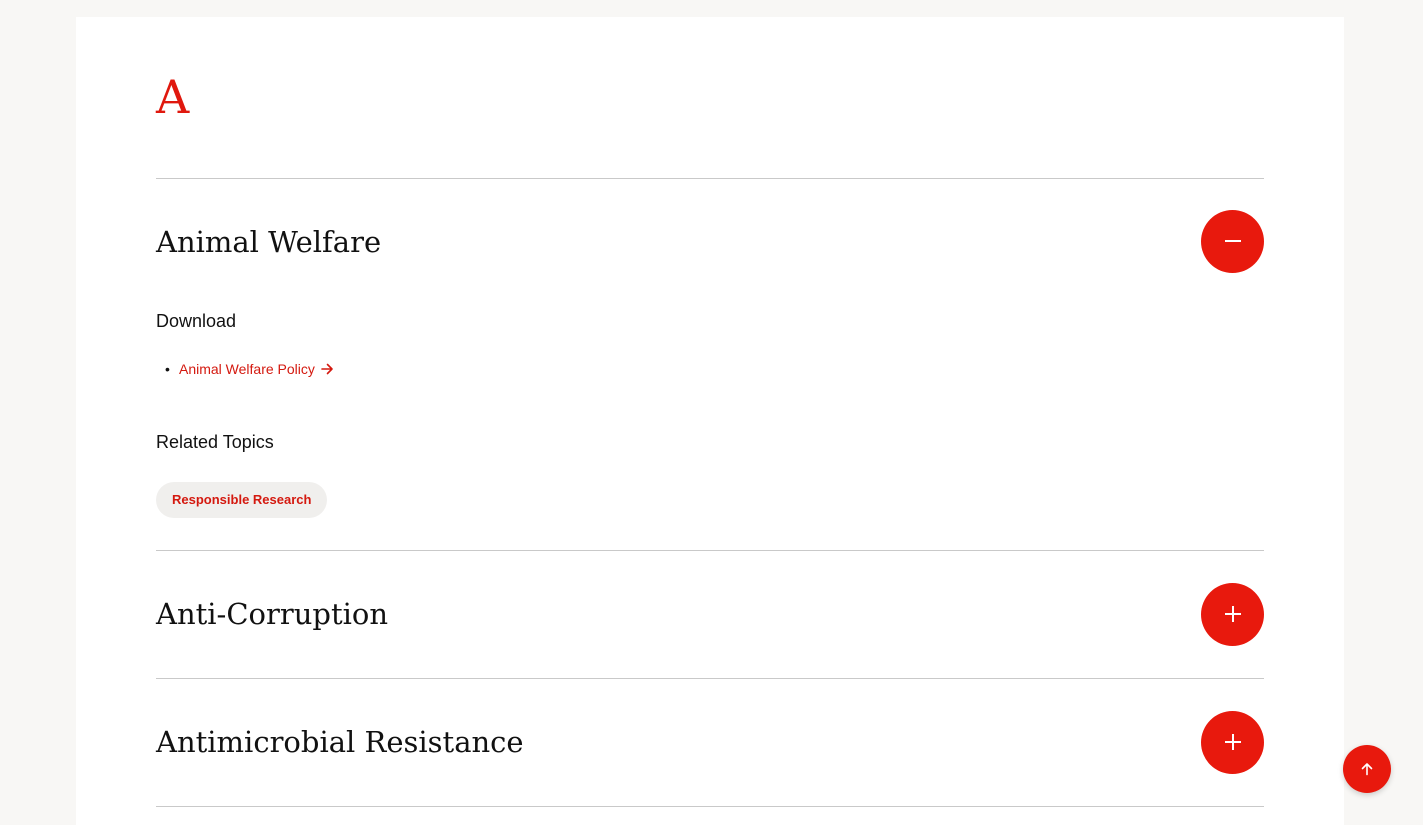 The image size is (1423, 825). Describe the element at coordinates (272, 614) in the screenshot. I see `accordion-title-anti-corruption: Anti-Corruption` at that location.